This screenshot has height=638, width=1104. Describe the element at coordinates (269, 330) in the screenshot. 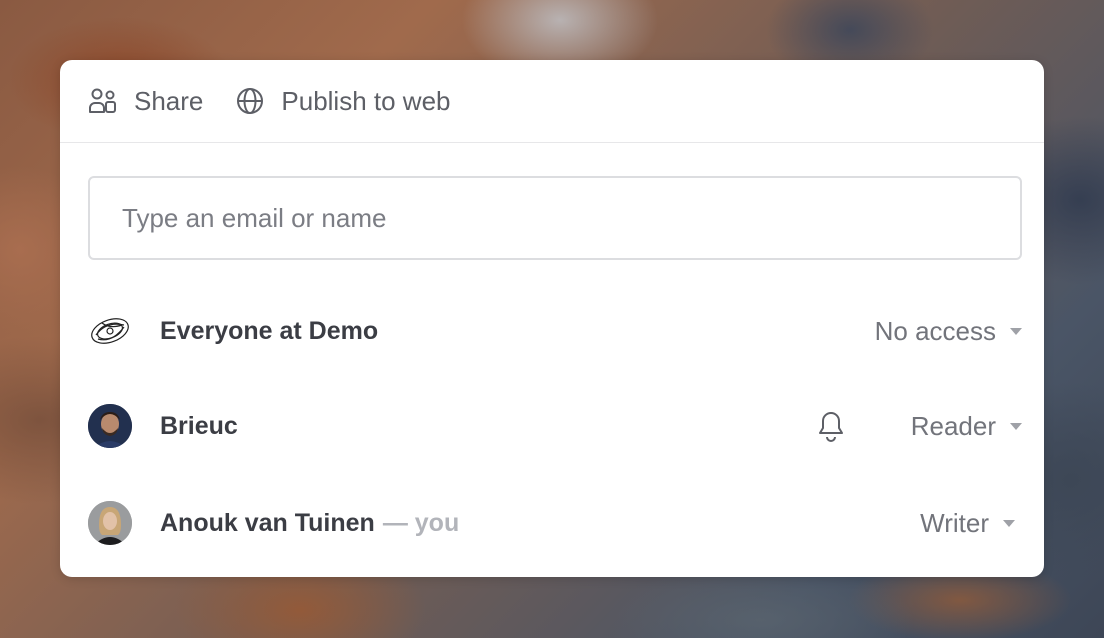

I see `member-name: Everyone at Demo` at that location.